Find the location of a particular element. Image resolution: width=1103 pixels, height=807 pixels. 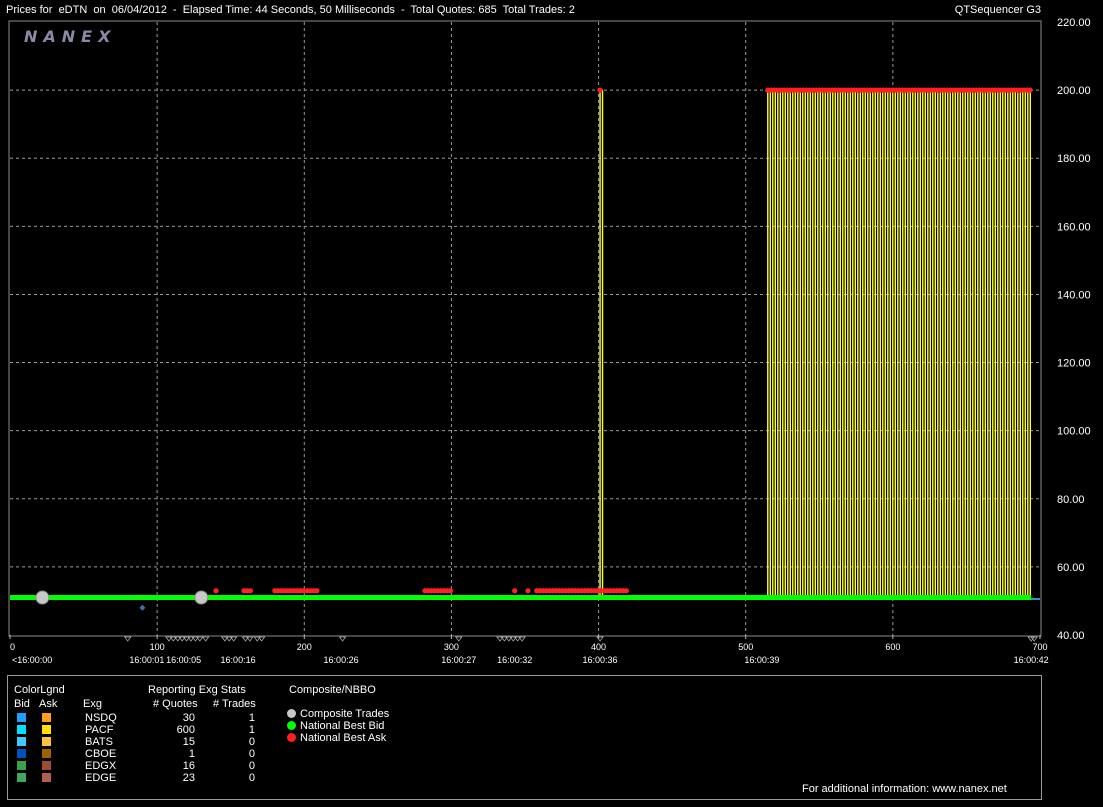

exchange-name: PACF is located at coordinates (99, 730).